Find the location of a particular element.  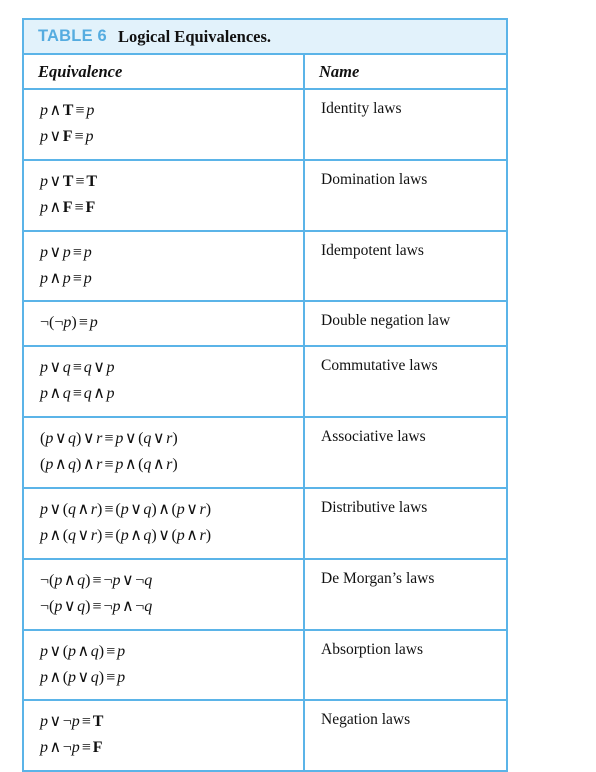

law-name-cell: Associative laws is located at coordinates (405, 452).